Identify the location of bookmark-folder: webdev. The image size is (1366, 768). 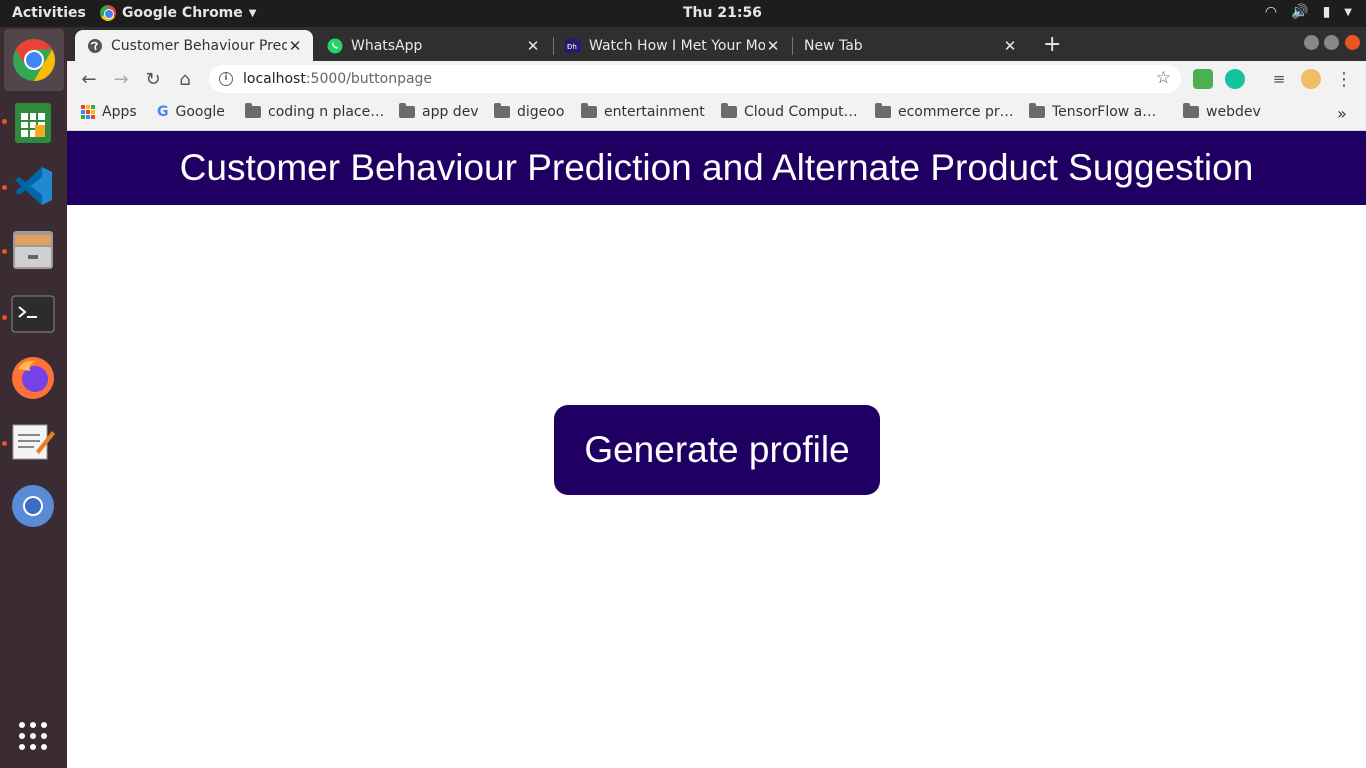
(1222, 111).